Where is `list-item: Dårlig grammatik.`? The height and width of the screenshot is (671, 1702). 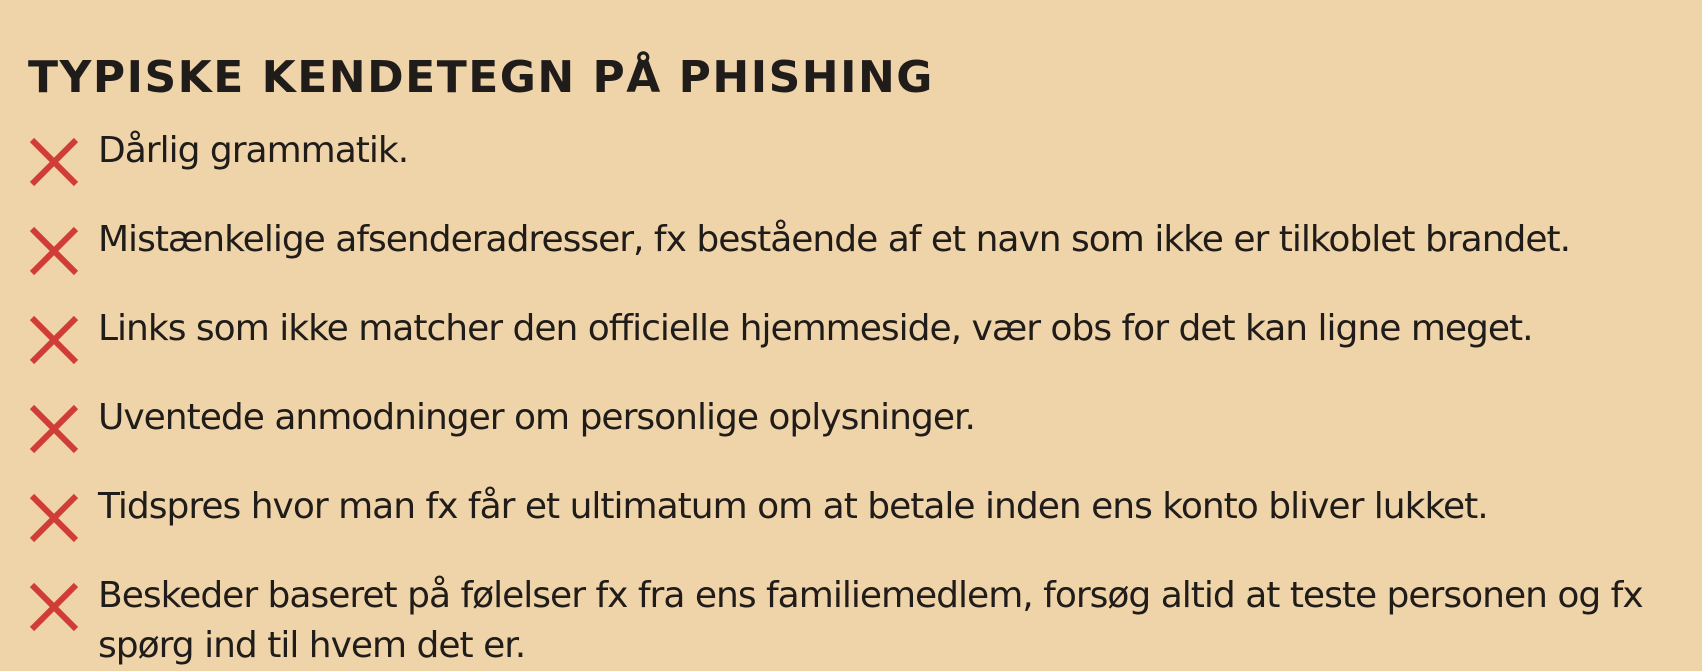
list-item: Dårlig grammatik. is located at coordinates (855, 157).